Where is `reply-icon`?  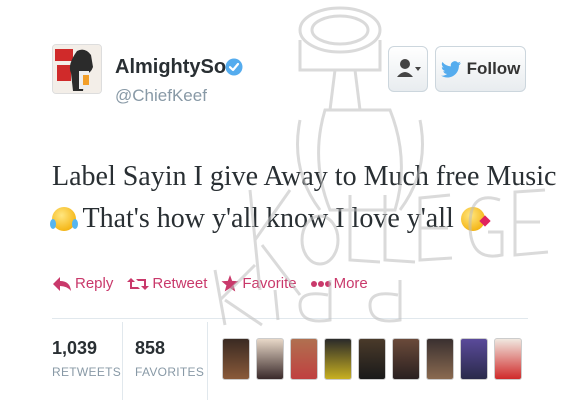
reply-icon is located at coordinates (62, 283).